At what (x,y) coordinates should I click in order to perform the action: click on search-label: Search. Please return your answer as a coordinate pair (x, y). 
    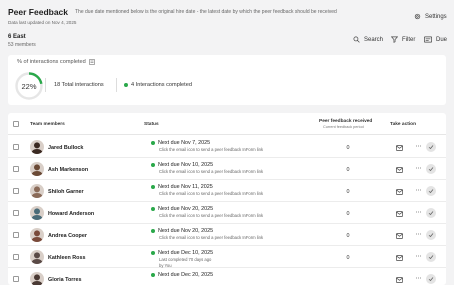
    Looking at the image, I should click on (374, 39).